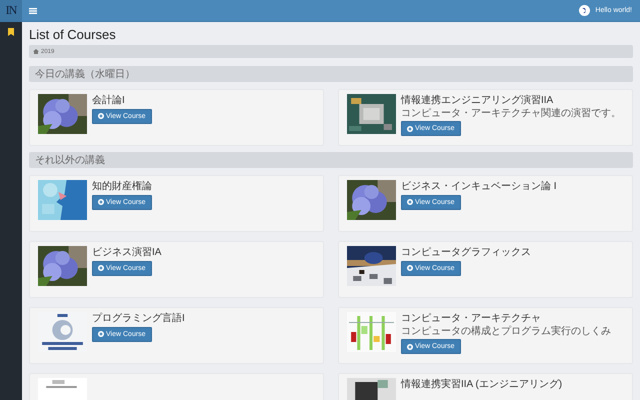 This screenshot has height=400, width=640. I want to click on page-title: List of Courses, so click(73, 34).